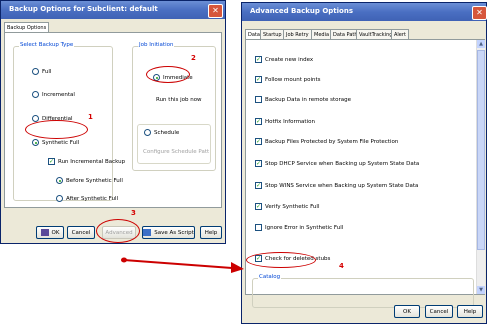 Image resolution: width=488 pixels, height=326 pixels. What do you see at coordinates (178, 264) in the screenshot?
I see `arrow-line` at bounding box center [178, 264].